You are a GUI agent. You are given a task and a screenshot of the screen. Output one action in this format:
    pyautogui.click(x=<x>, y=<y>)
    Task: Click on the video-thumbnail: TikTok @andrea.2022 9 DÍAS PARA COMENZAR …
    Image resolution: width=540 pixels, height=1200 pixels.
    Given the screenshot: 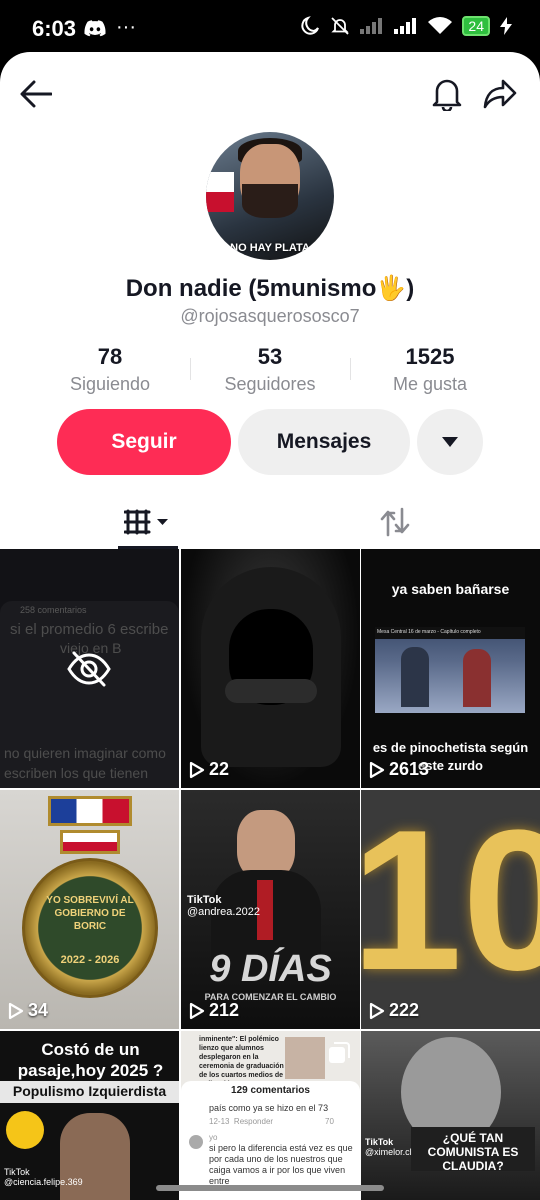 What is the action you would take?
    pyautogui.click(x=270, y=909)
    